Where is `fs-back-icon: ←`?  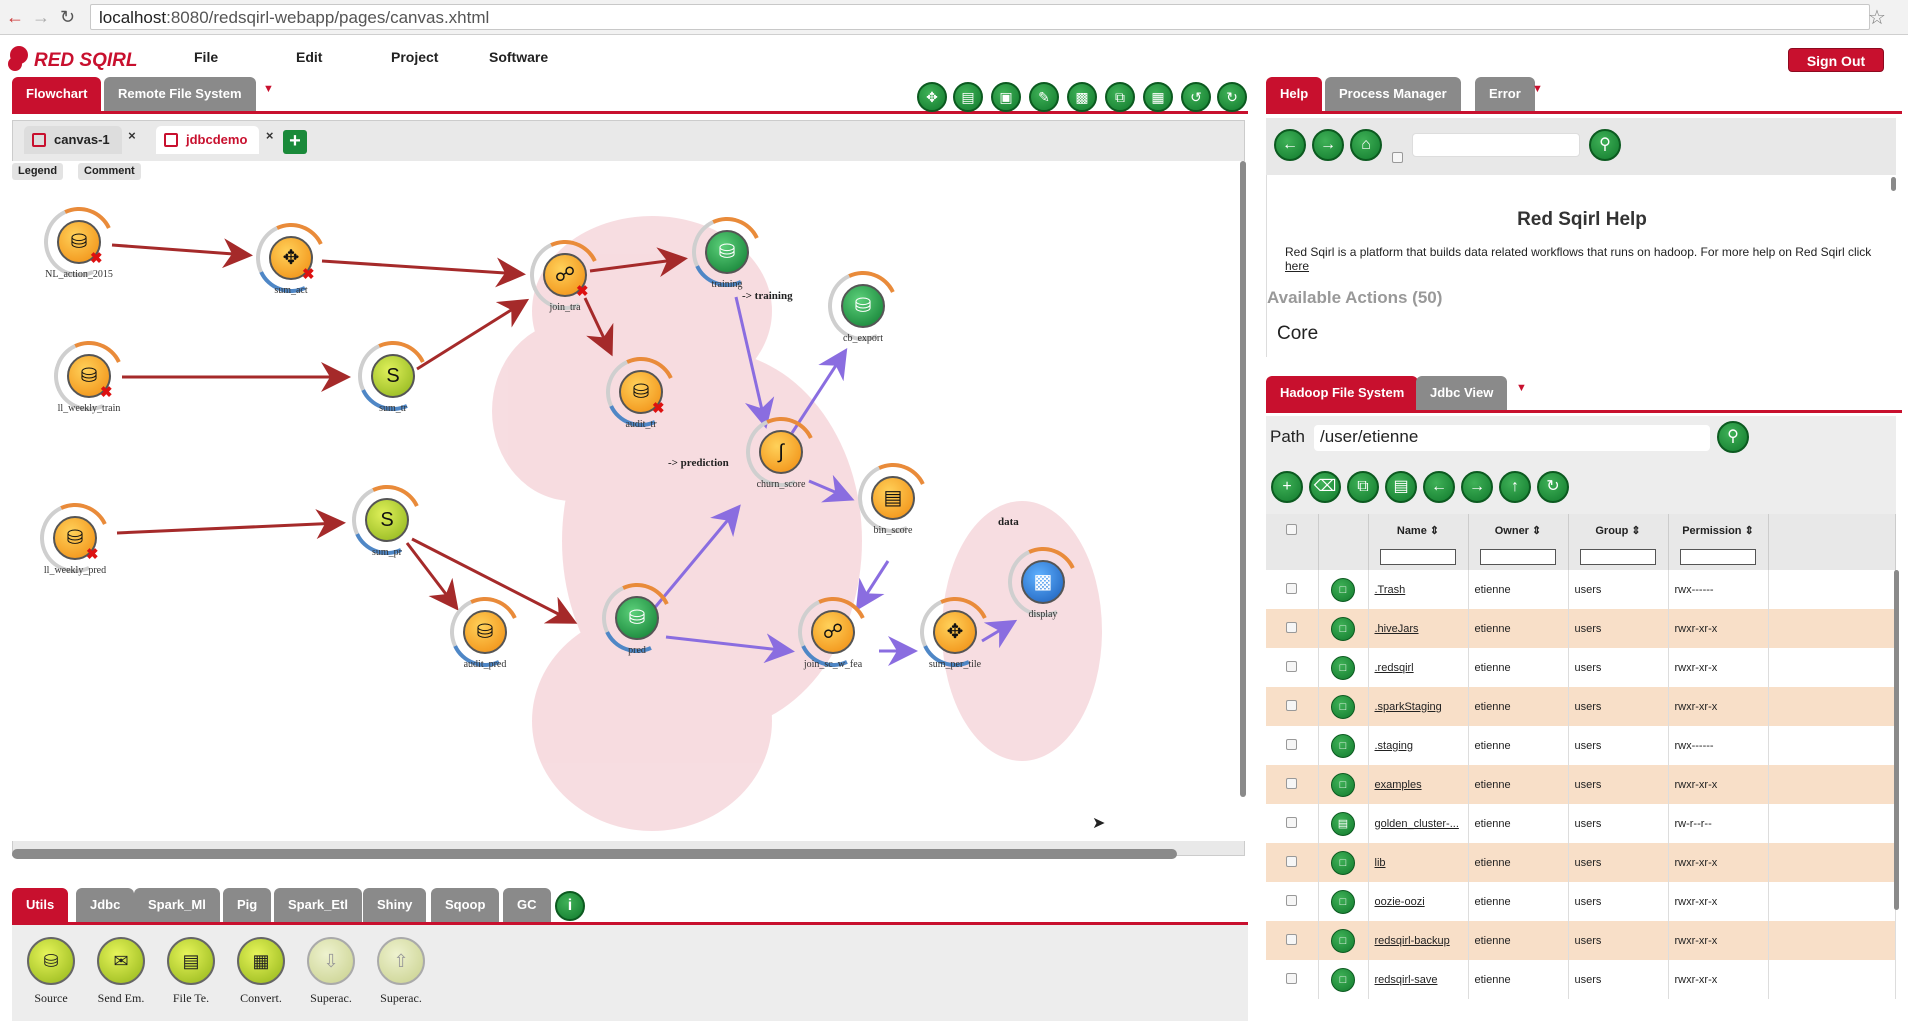 fs-back-icon: ← is located at coordinates (1439, 487).